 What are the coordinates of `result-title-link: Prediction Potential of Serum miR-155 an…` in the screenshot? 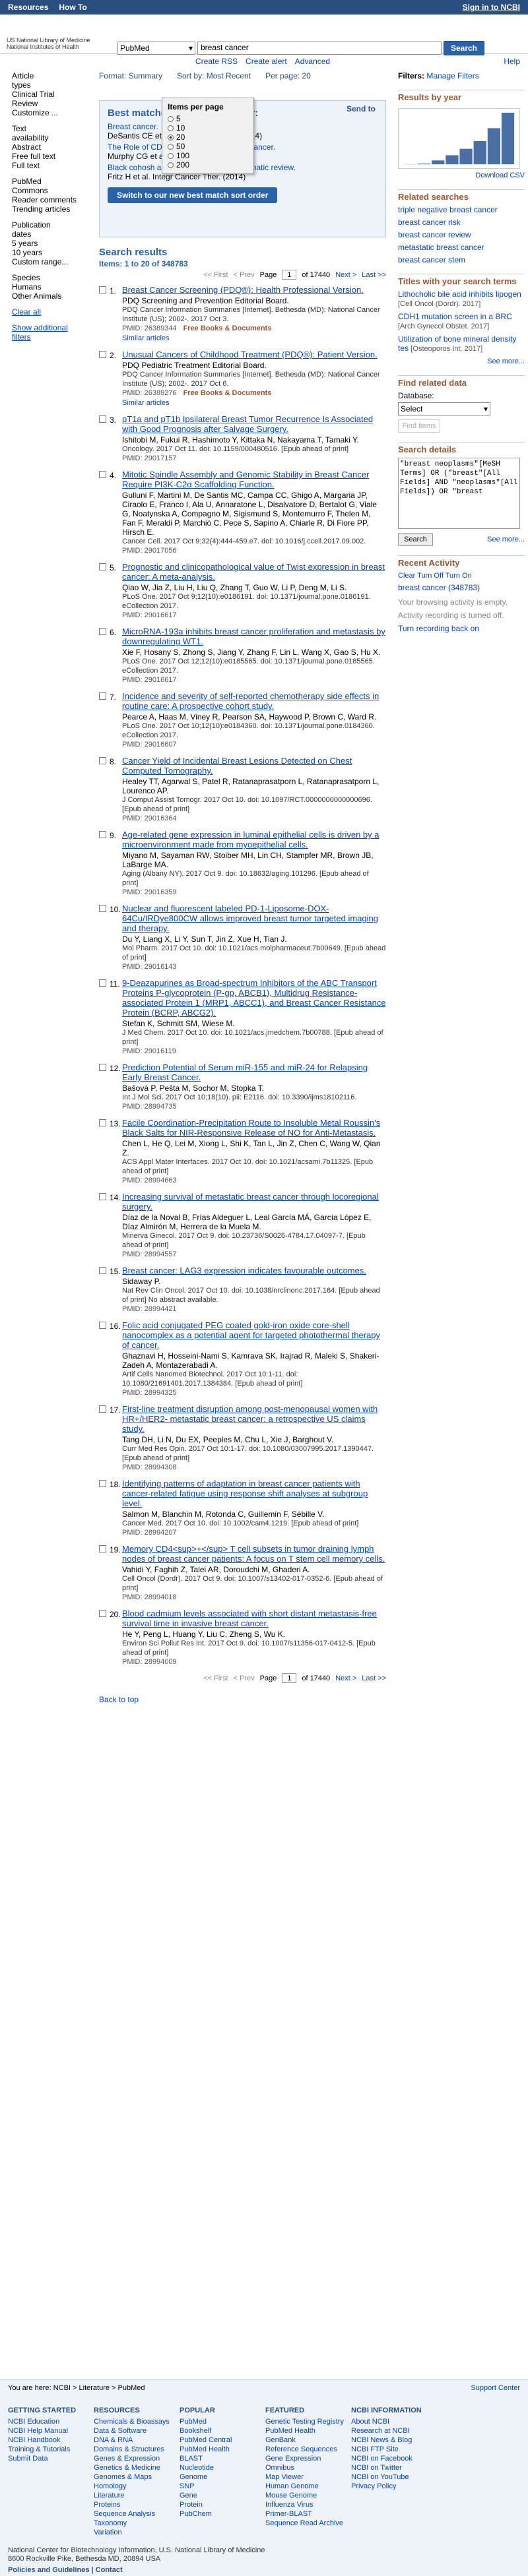 It's located at (245, 1072).